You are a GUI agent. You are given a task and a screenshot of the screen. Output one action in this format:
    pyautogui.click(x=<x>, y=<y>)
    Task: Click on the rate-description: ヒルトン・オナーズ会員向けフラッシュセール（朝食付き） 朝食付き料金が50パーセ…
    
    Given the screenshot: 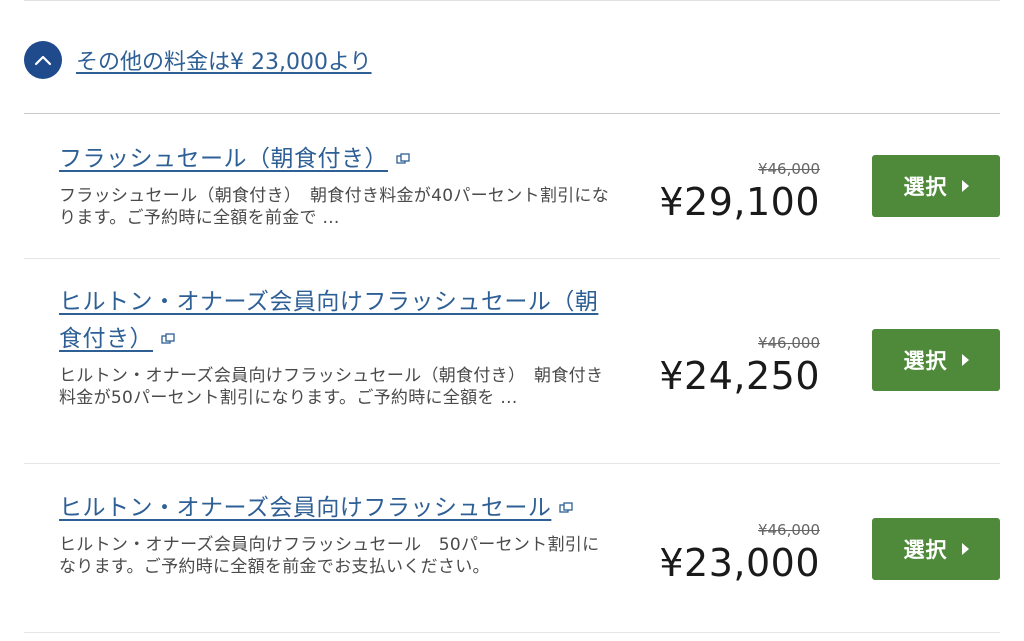 What is the action you would take?
    pyautogui.click(x=331, y=387)
    